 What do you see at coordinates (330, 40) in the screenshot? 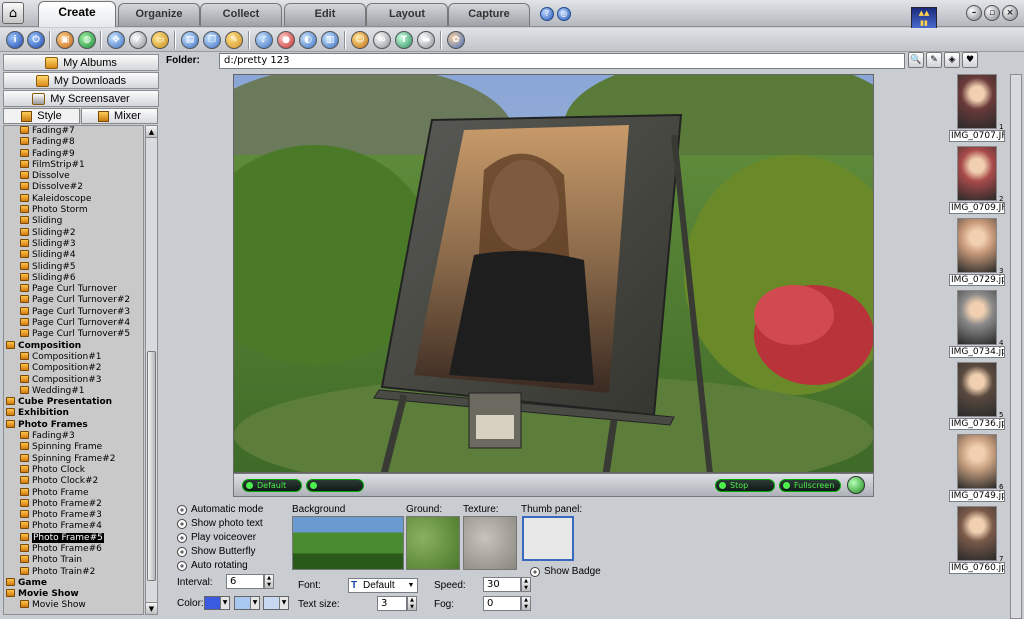
I see `mixer-icon: ▥` at bounding box center [330, 40].